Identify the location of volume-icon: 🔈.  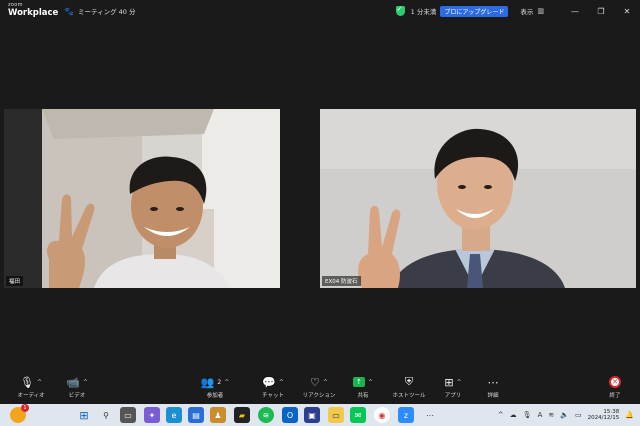
(564, 415).